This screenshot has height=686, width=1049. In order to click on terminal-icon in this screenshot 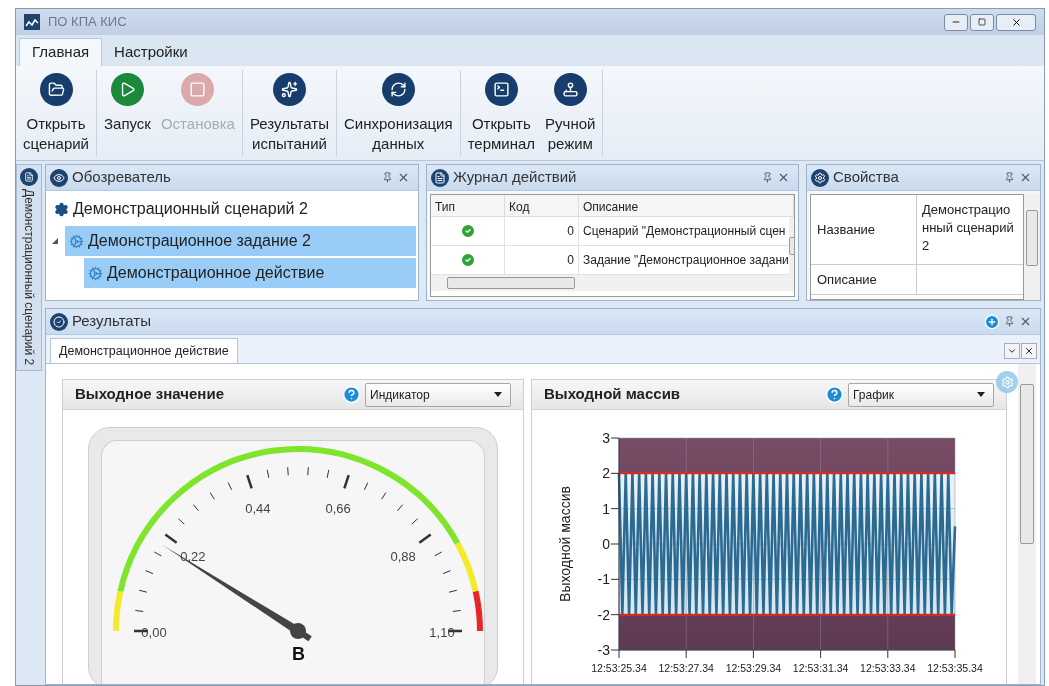, I will do `click(501, 89)`.